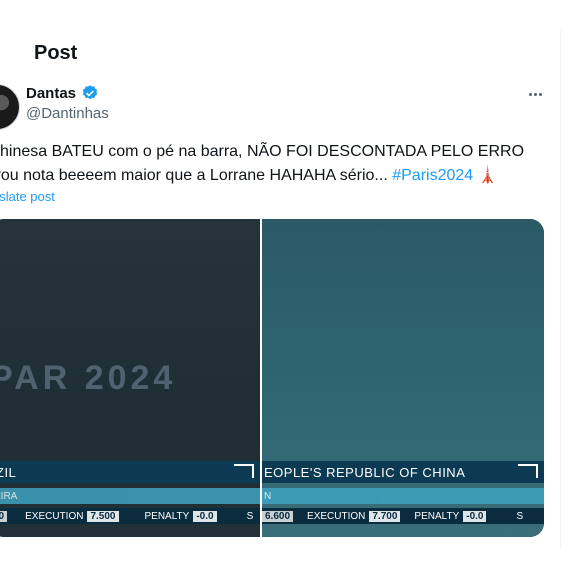  Describe the element at coordinates (103, 516) in the screenshot. I see `execution-score: 7.500` at that location.